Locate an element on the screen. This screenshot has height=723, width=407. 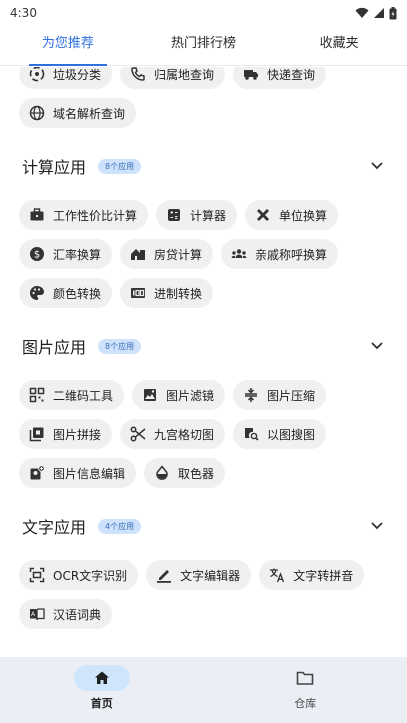
chip-label: 域名解析查询 is located at coordinates (89, 113).